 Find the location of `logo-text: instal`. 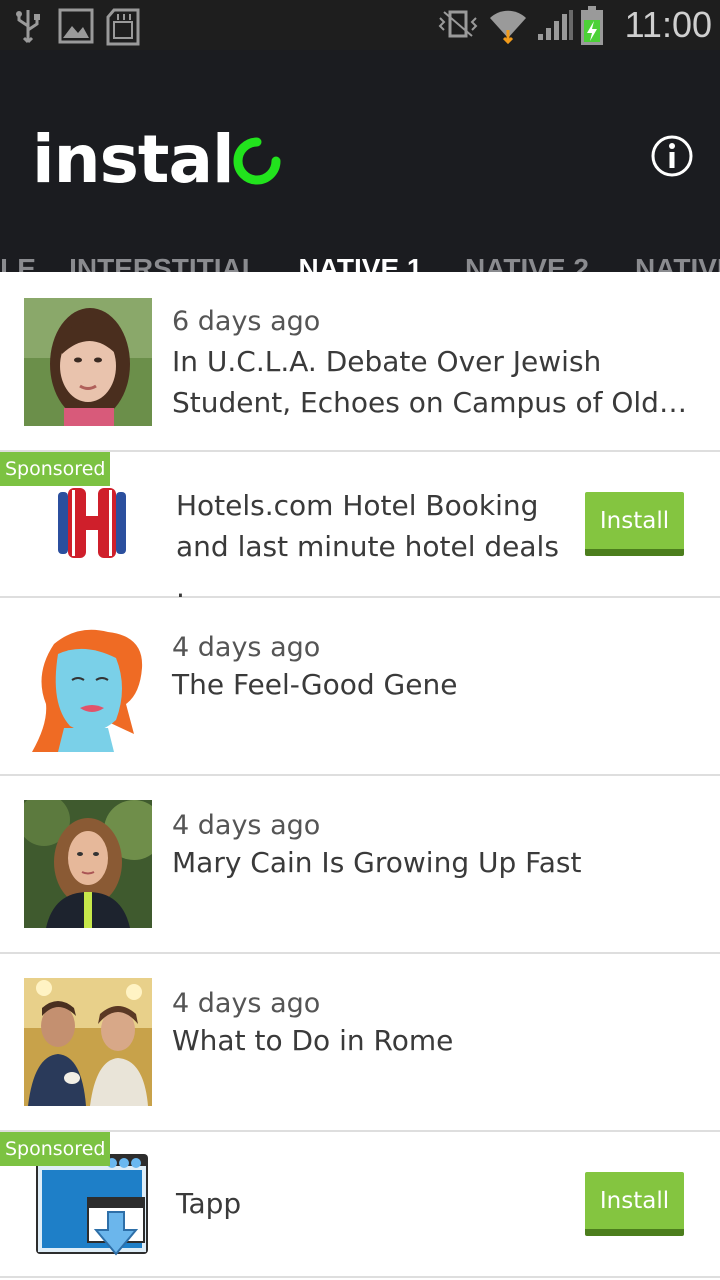

logo-text: instal is located at coordinates (133, 159).